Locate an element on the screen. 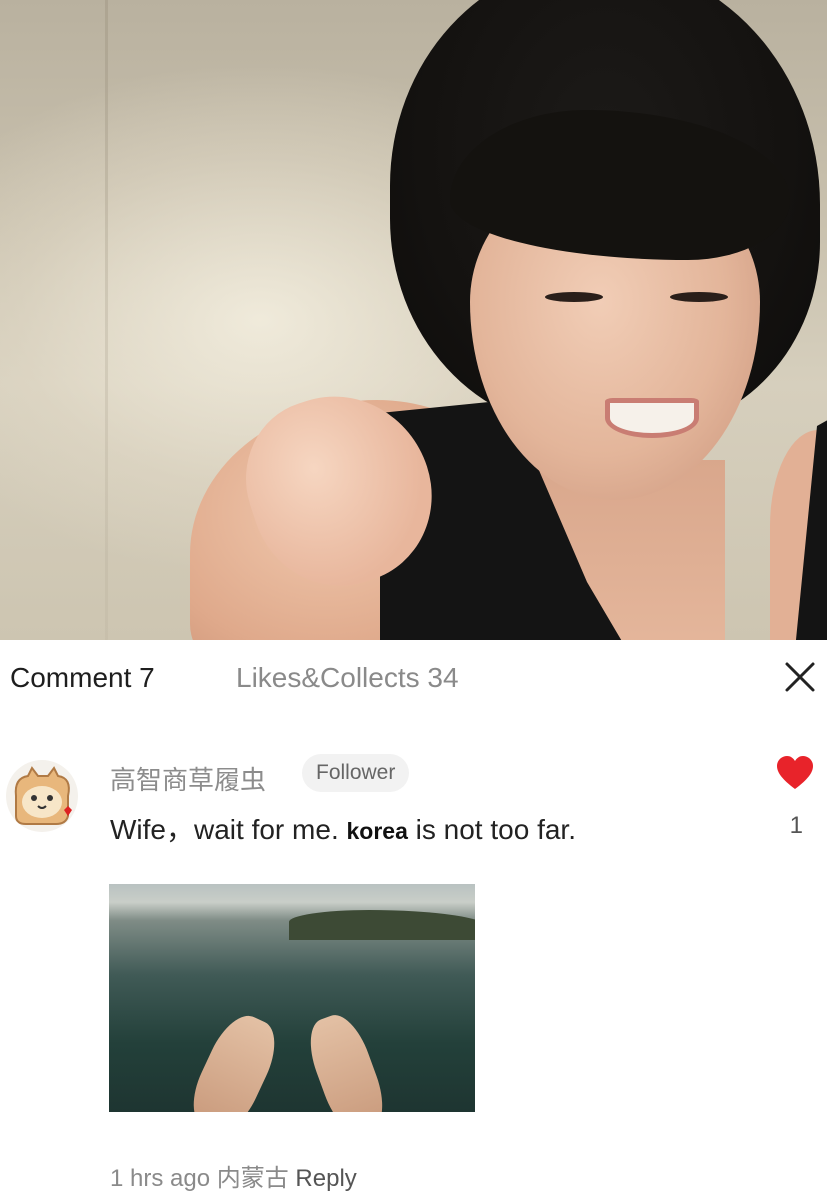 Image resolution: width=827 pixels, height=1200 pixels. tab-comments: Comment 7 is located at coordinates (82, 678).